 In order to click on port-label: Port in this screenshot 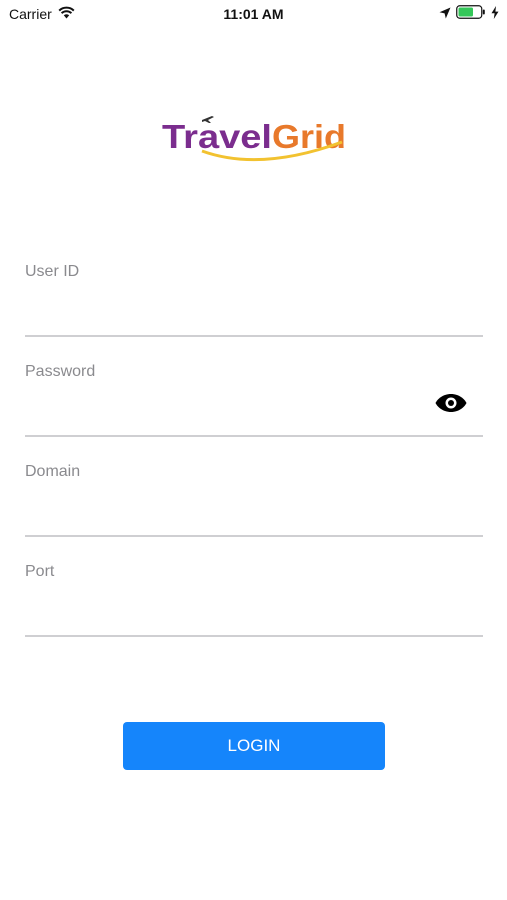, I will do `click(40, 571)`.